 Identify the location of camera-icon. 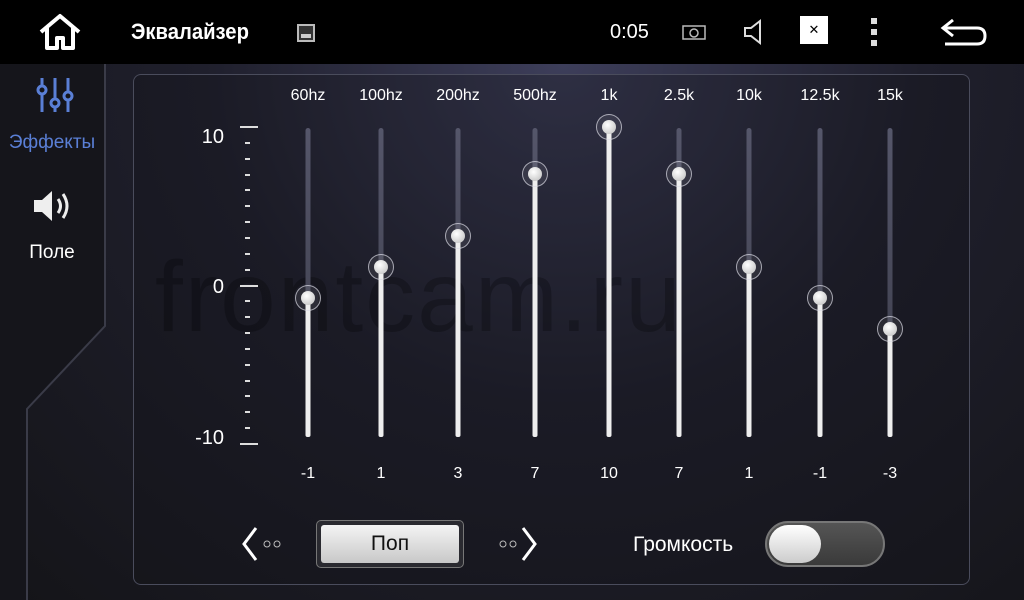
(694, 32).